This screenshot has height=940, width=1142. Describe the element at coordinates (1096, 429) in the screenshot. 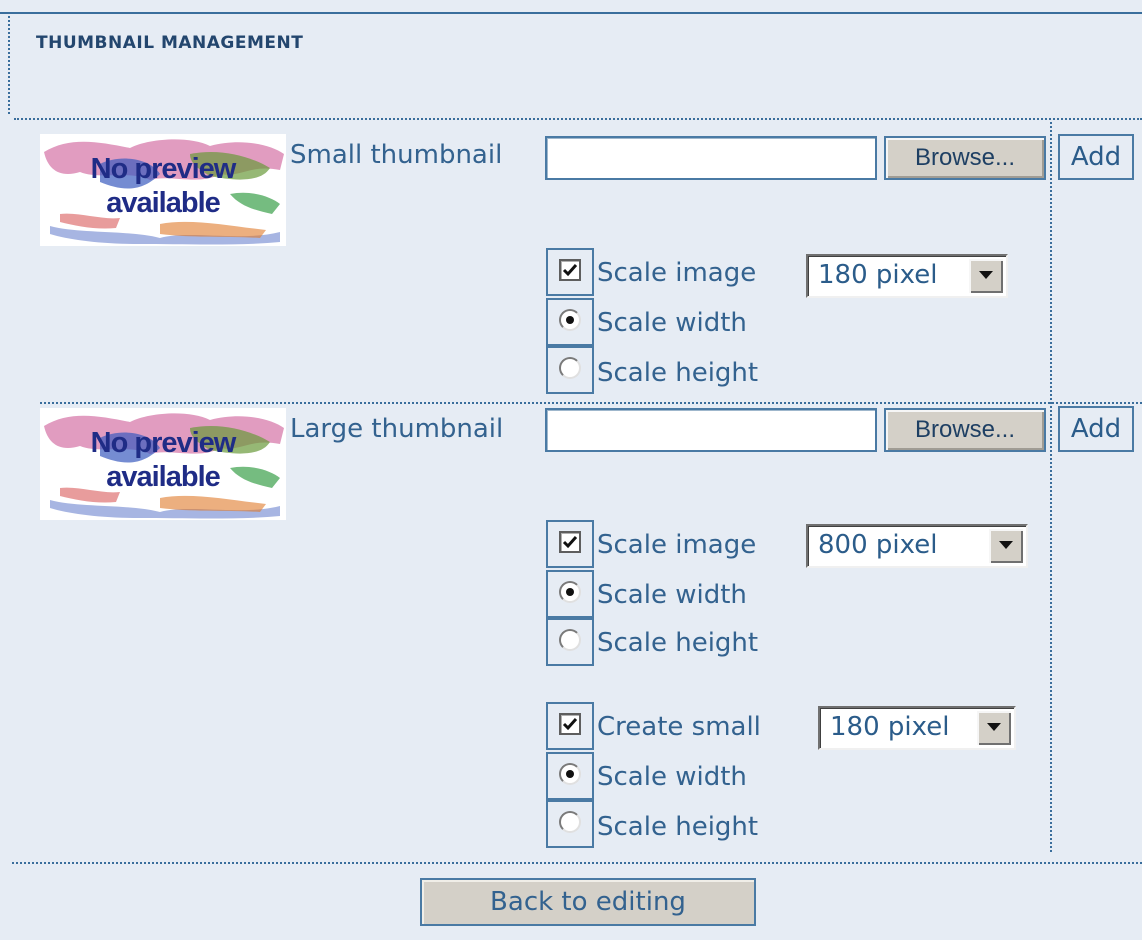

I see `large-add-button: Add` at that location.